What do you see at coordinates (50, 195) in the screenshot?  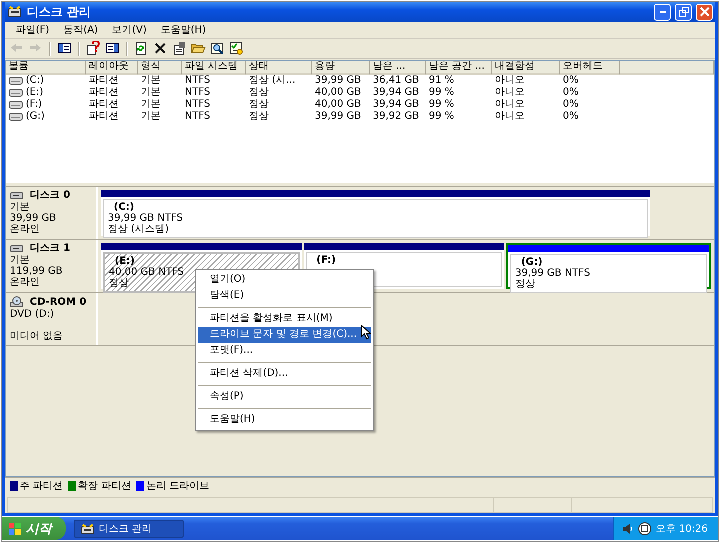 I see `disk-name: 디스크 0` at bounding box center [50, 195].